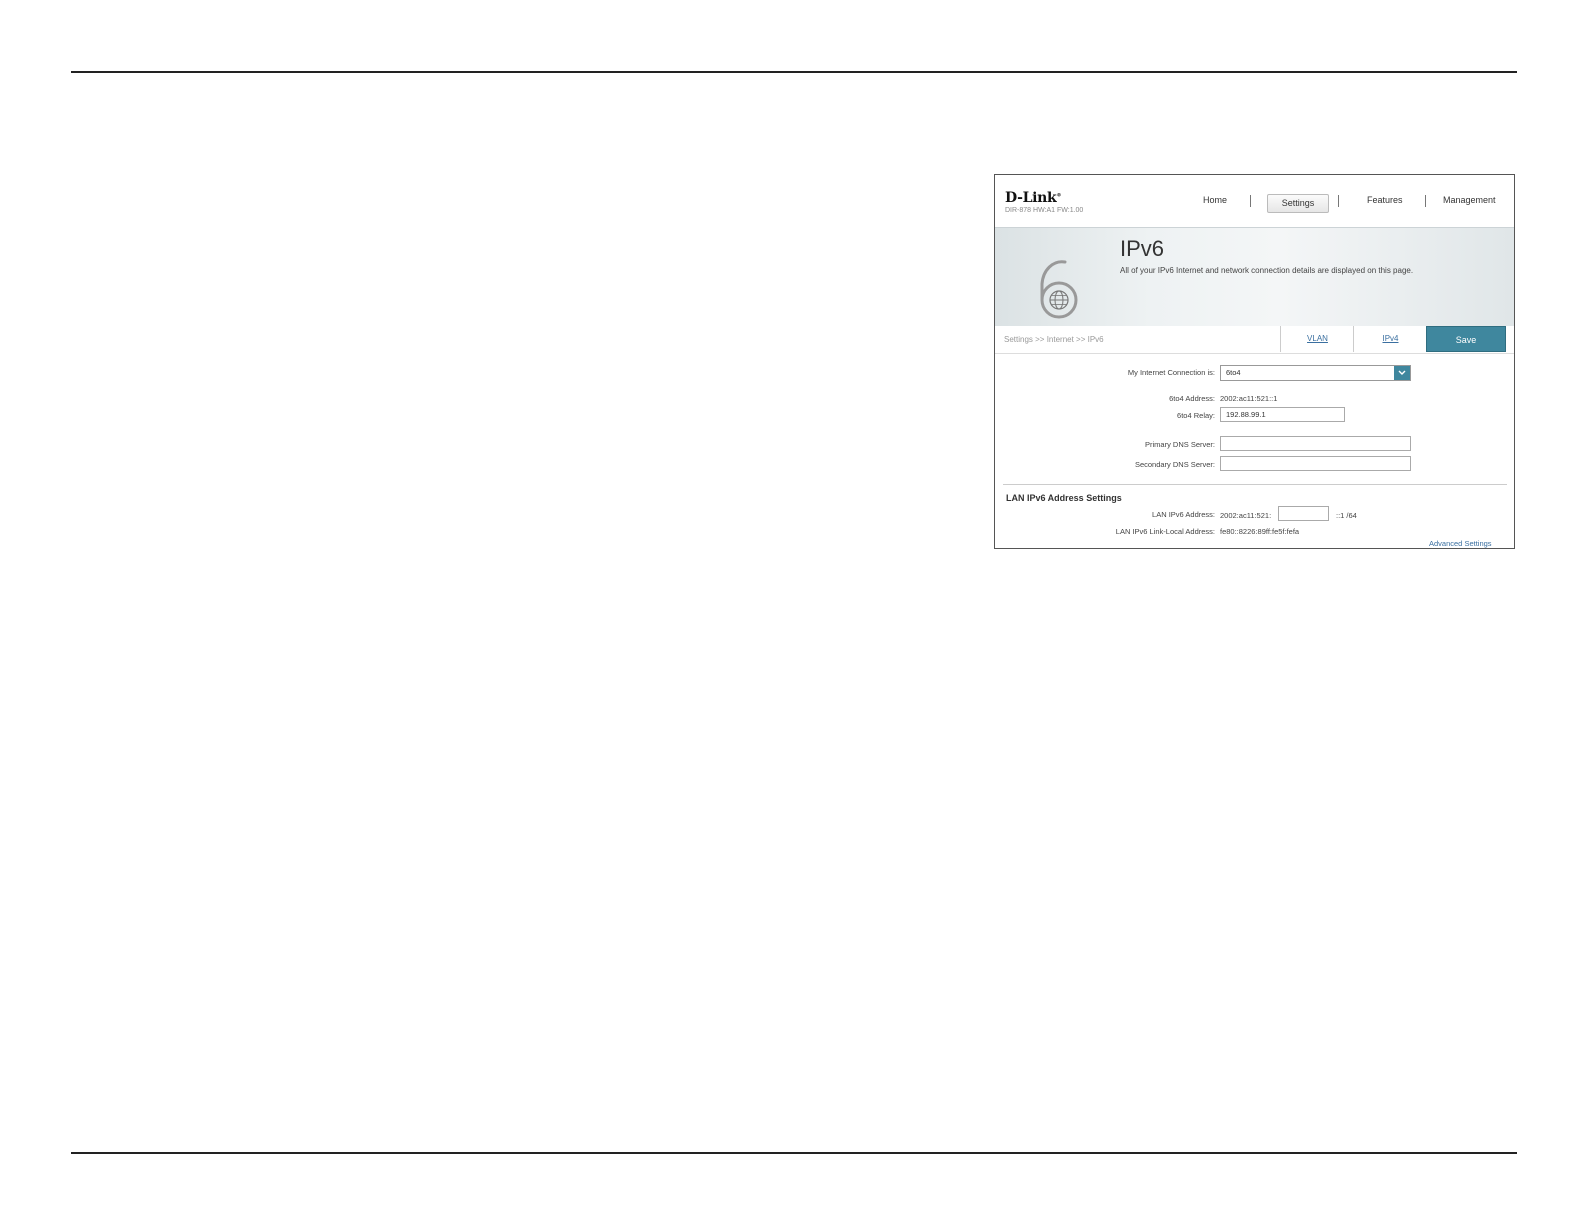 Image resolution: width=1584 pixels, height=1224 pixels. I want to click on tab-ipv4: IPv4, so click(1390, 339).